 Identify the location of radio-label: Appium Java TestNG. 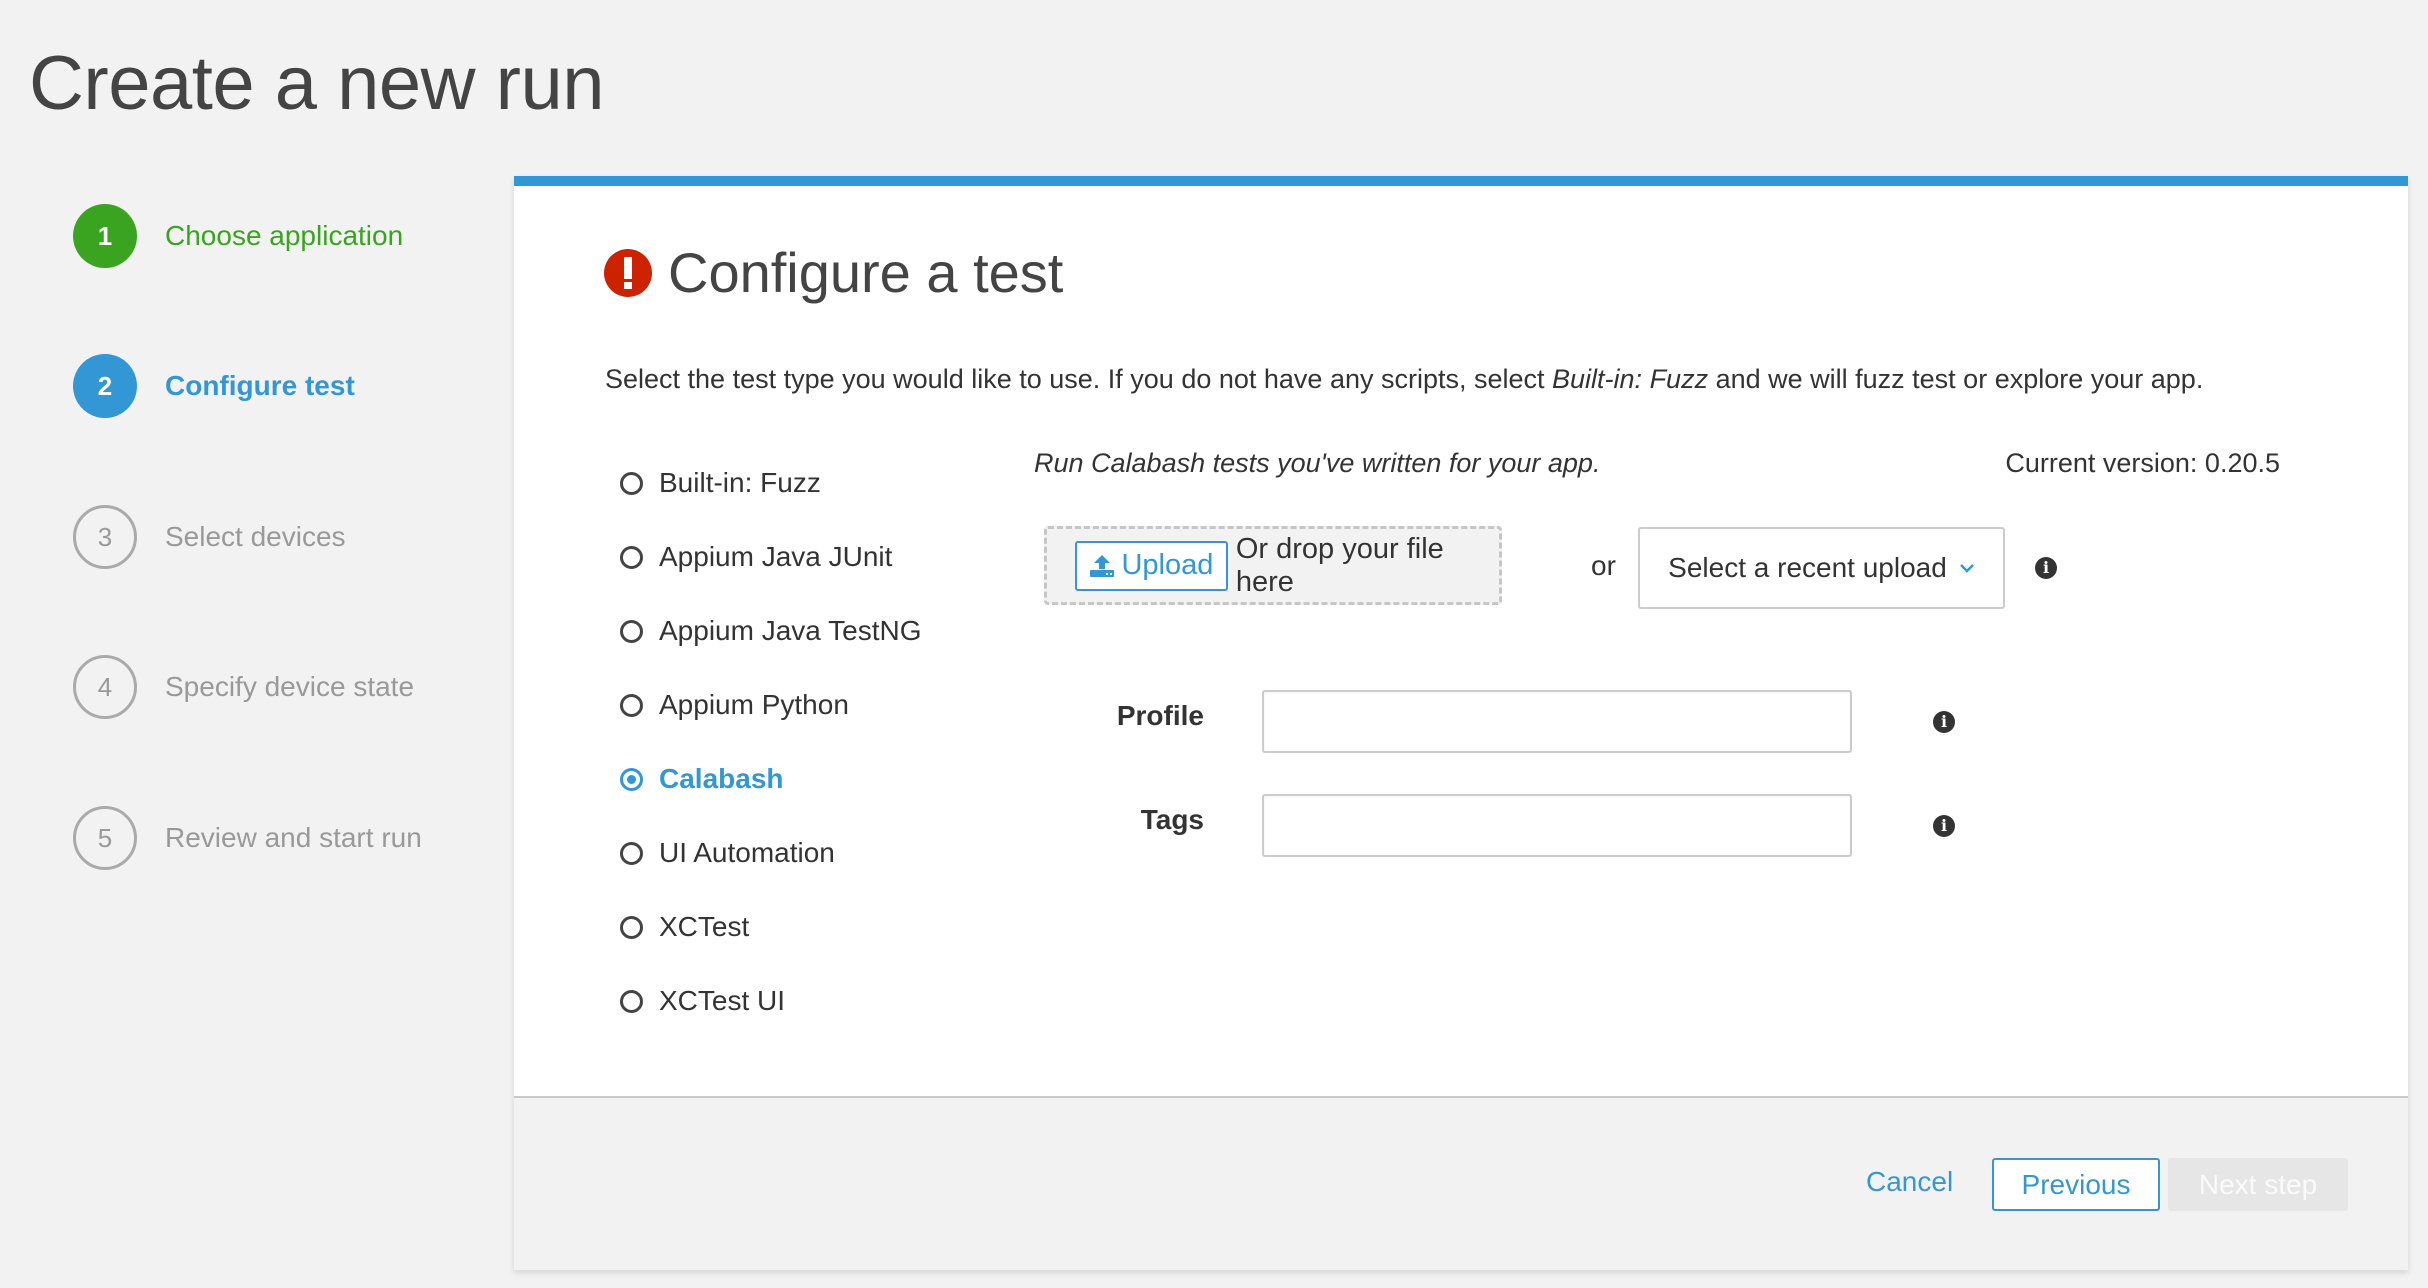
(790, 630).